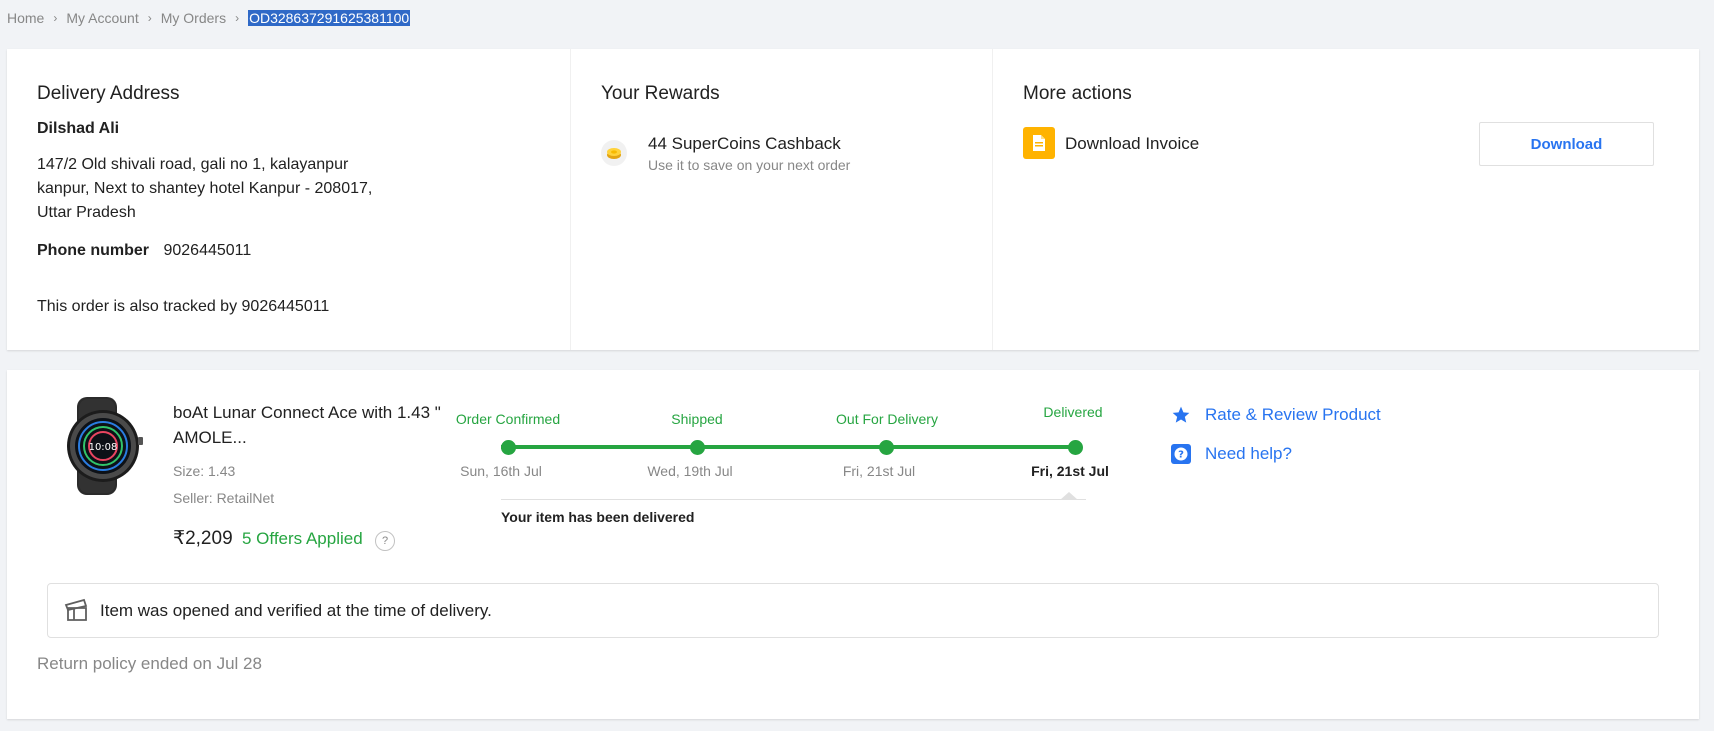 This screenshot has height=731, width=1714. I want to click on caret-up-icon, so click(1069, 496).